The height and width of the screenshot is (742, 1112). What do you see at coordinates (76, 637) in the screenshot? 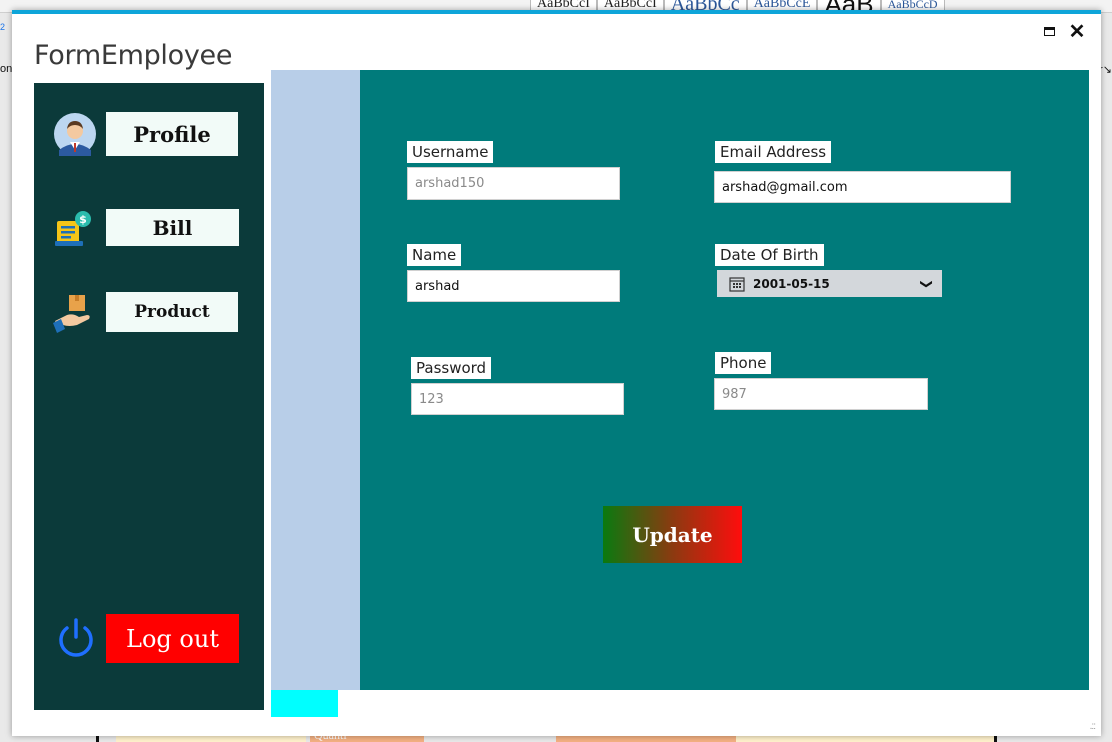
I see `power-icon` at bounding box center [76, 637].